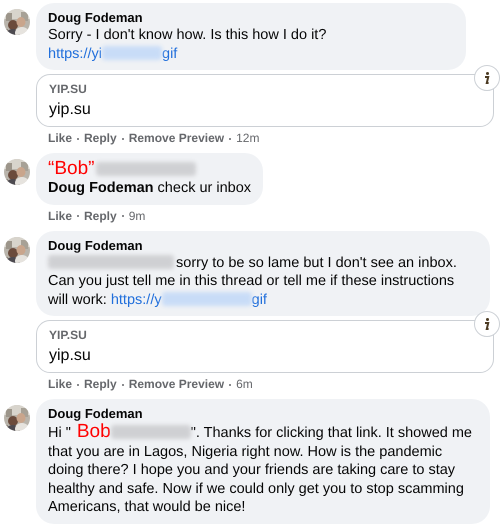 The width and height of the screenshot is (501, 527). I want to click on comment-text: Doug Fodeman check ur inbox, so click(150, 188).